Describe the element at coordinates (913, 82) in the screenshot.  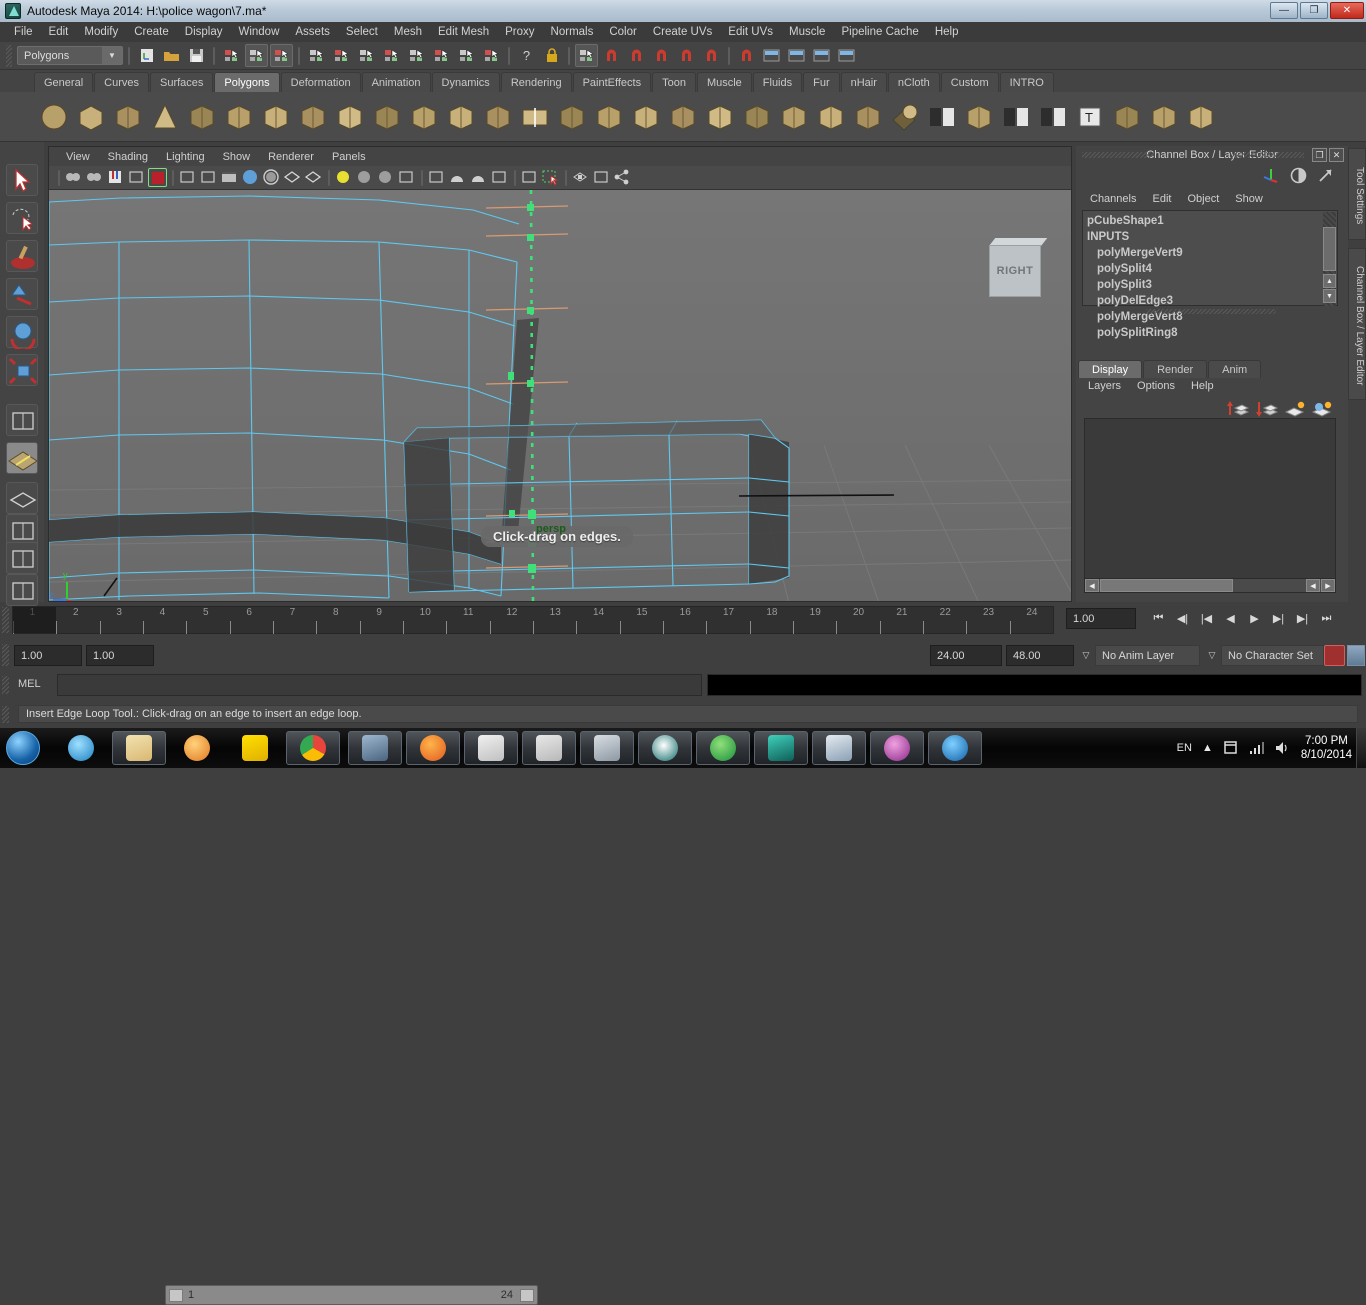
I see `shelf-tab-ncloth: nCloth` at that location.